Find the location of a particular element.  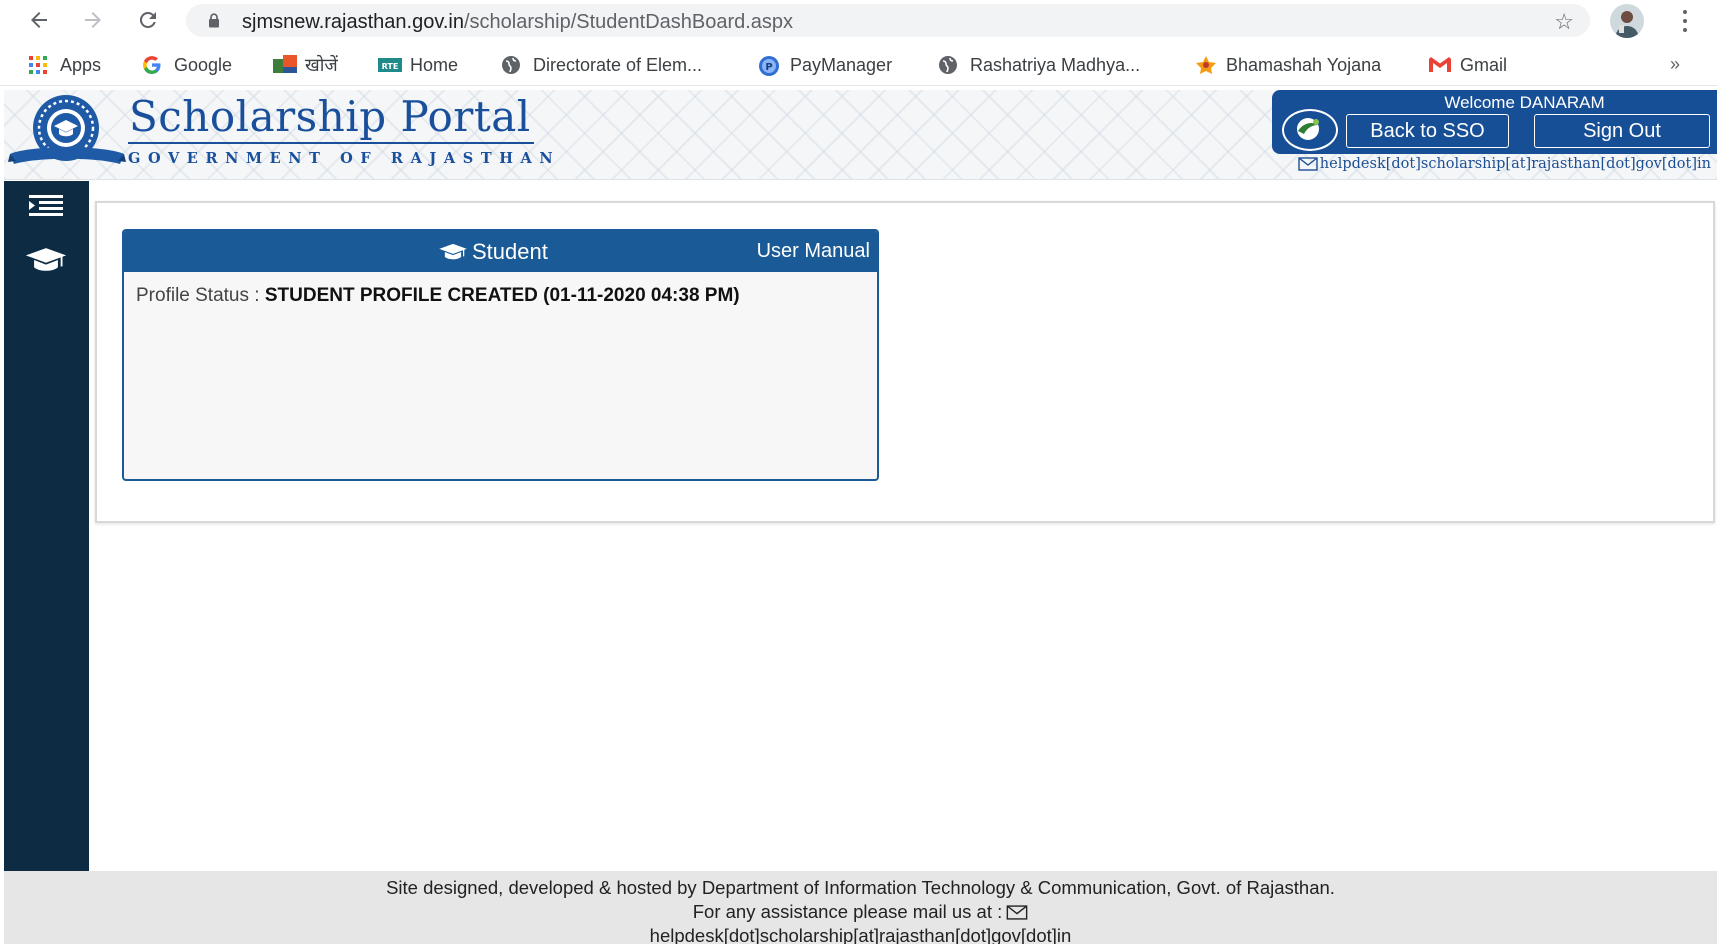

rte-icon: RTE is located at coordinates (390, 65).